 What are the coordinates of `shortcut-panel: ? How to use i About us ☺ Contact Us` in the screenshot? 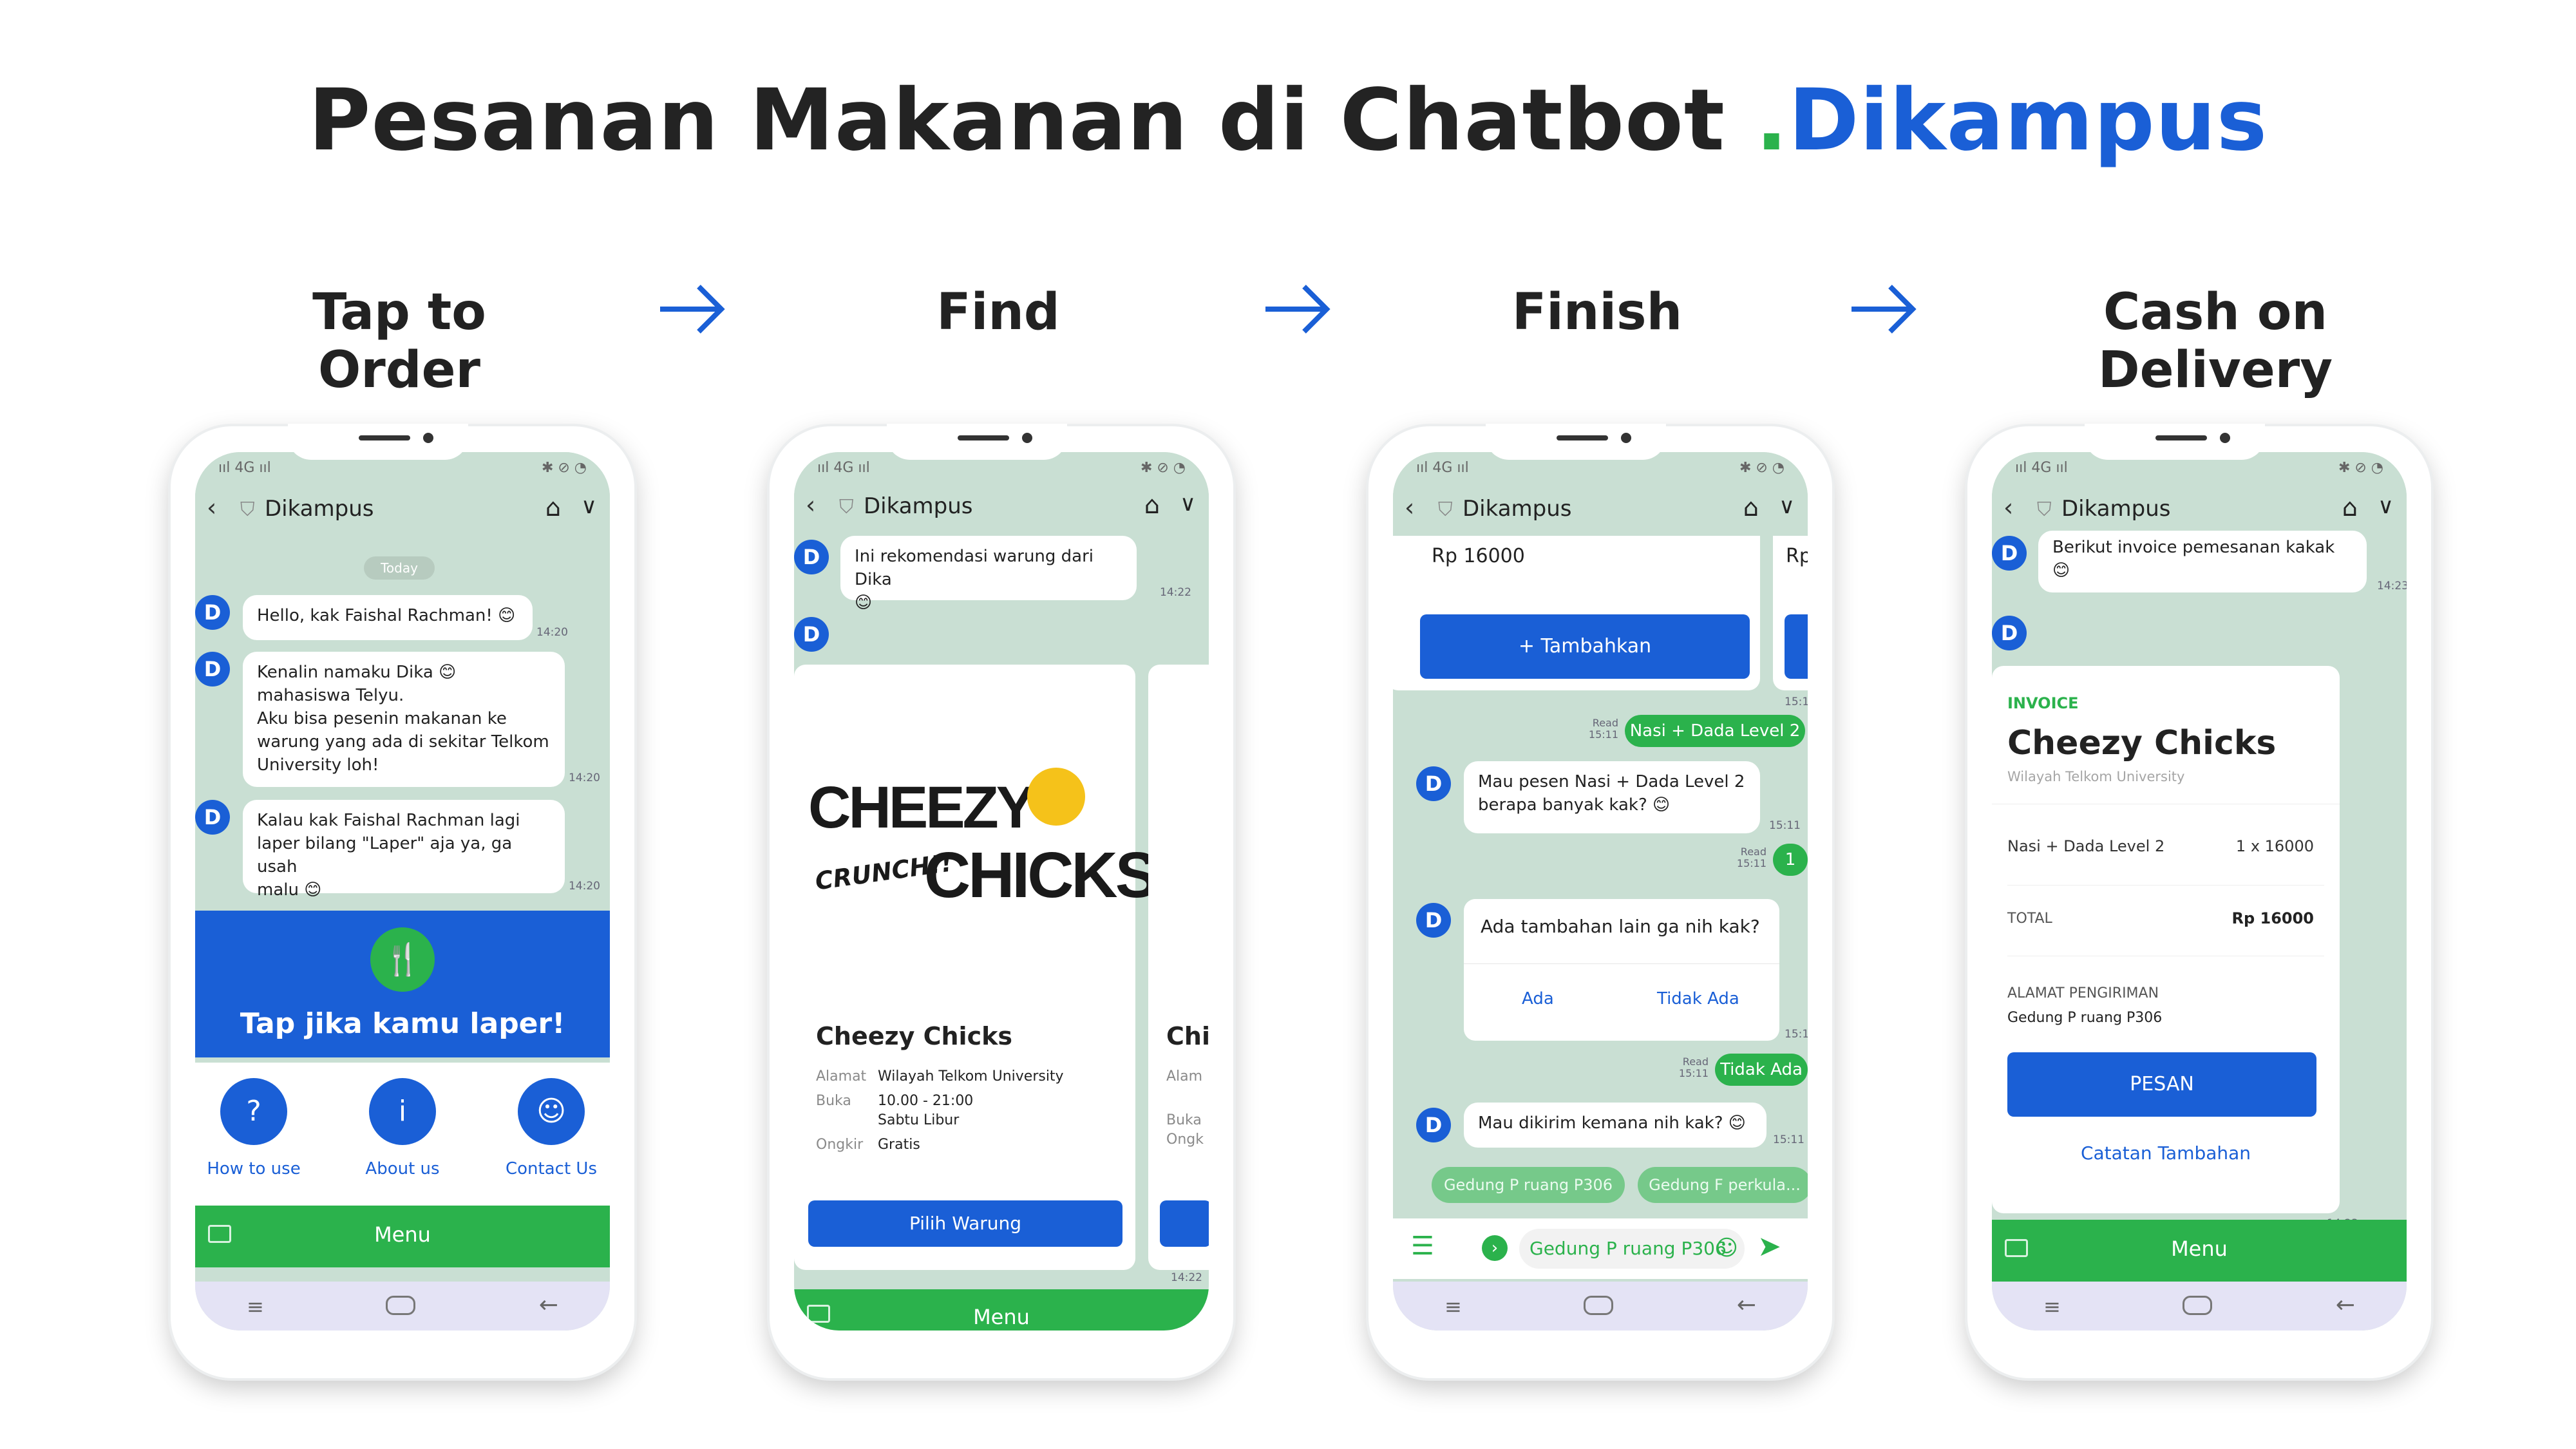 It's located at (402, 1134).